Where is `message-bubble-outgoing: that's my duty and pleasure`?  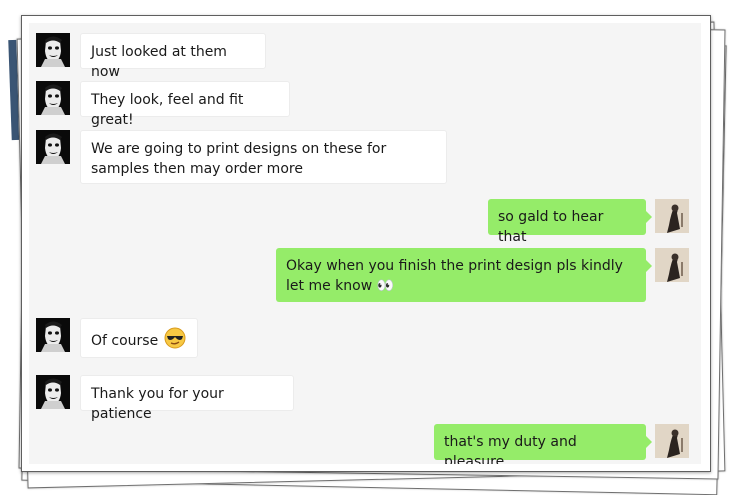
message-bubble-outgoing: that's my duty and pleasure is located at coordinates (543, 444).